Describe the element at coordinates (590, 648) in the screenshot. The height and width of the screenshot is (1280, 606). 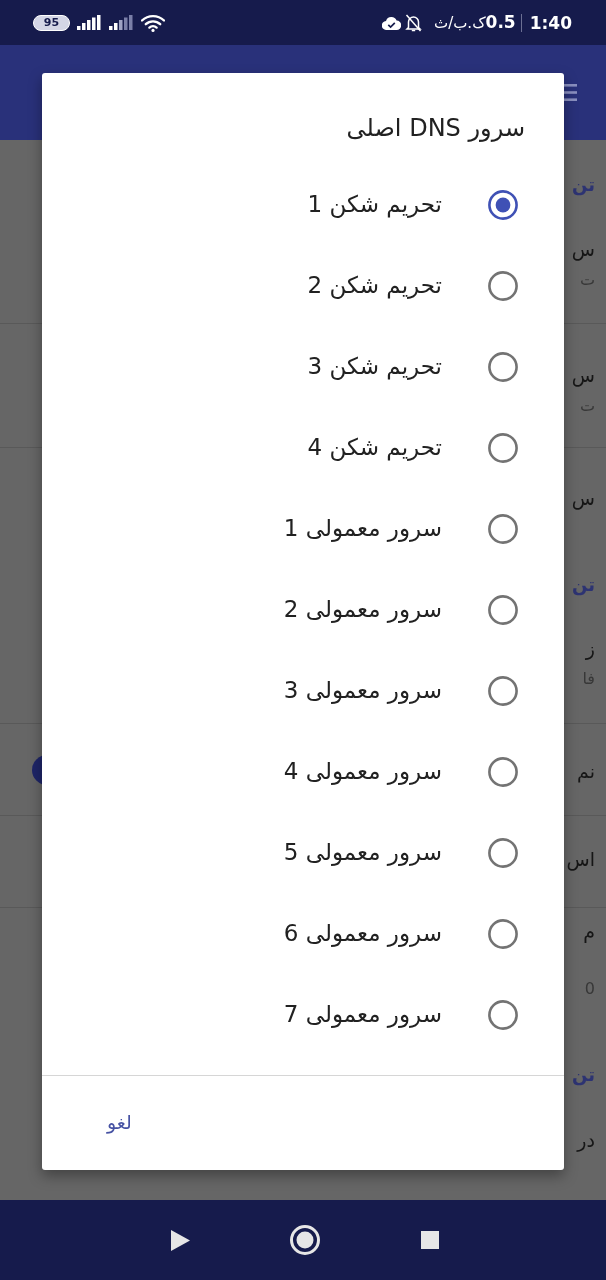
I see `setting-title: ز` at that location.